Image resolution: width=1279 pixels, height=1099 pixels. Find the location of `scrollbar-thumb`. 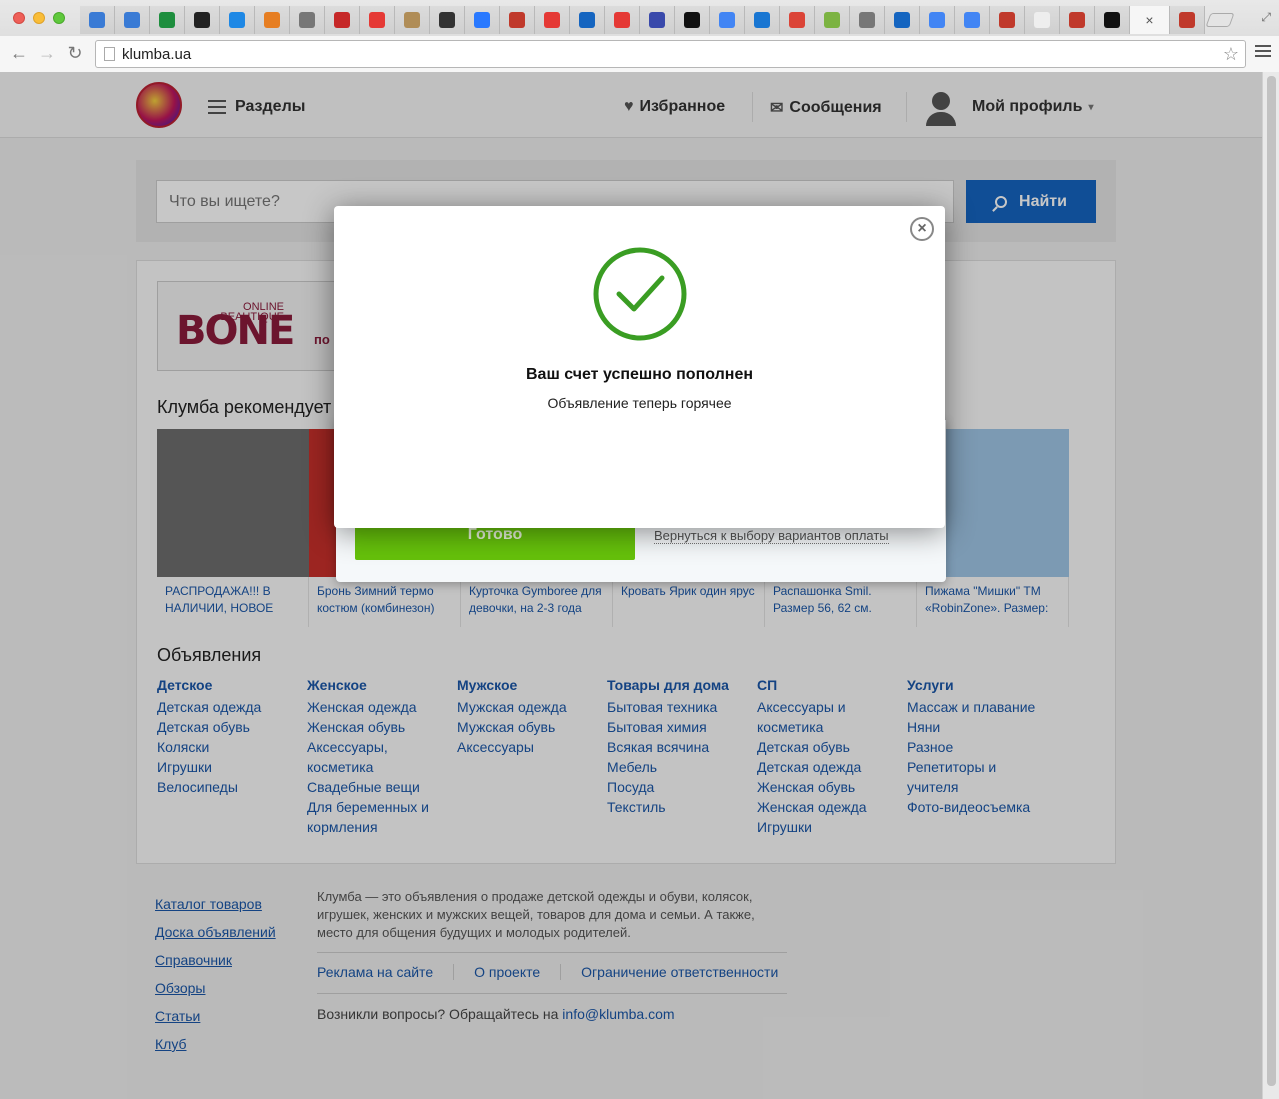

scrollbar-thumb is located at coordinates (1271, 581).